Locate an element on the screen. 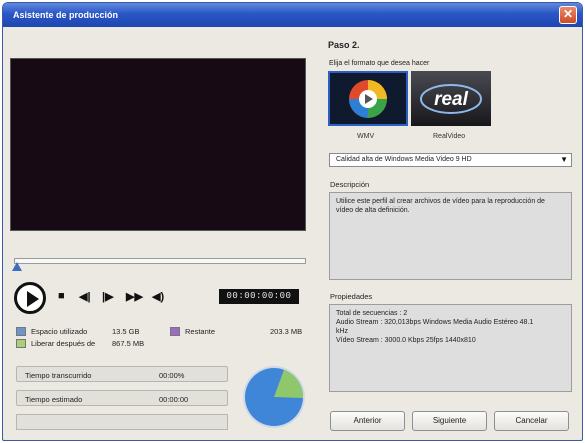  real-logo-text: real is located at coordinates (451, 99).